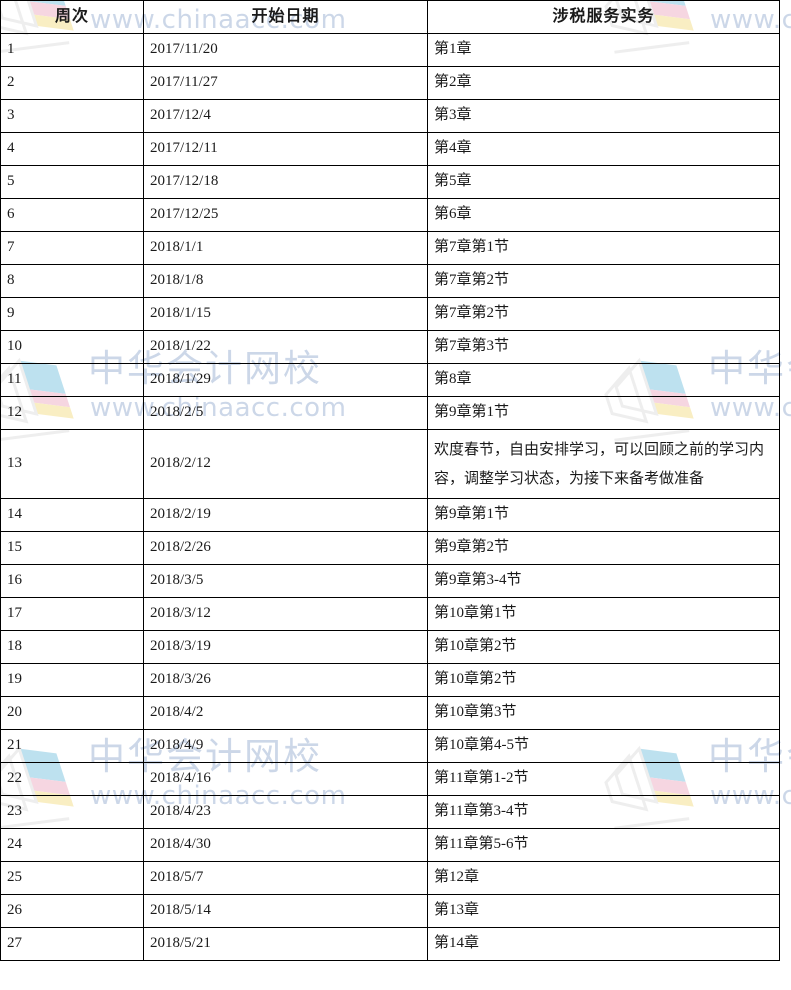  I want to click on table-row: 15 2018/2/26 第9章第2节, so click(390, 548).